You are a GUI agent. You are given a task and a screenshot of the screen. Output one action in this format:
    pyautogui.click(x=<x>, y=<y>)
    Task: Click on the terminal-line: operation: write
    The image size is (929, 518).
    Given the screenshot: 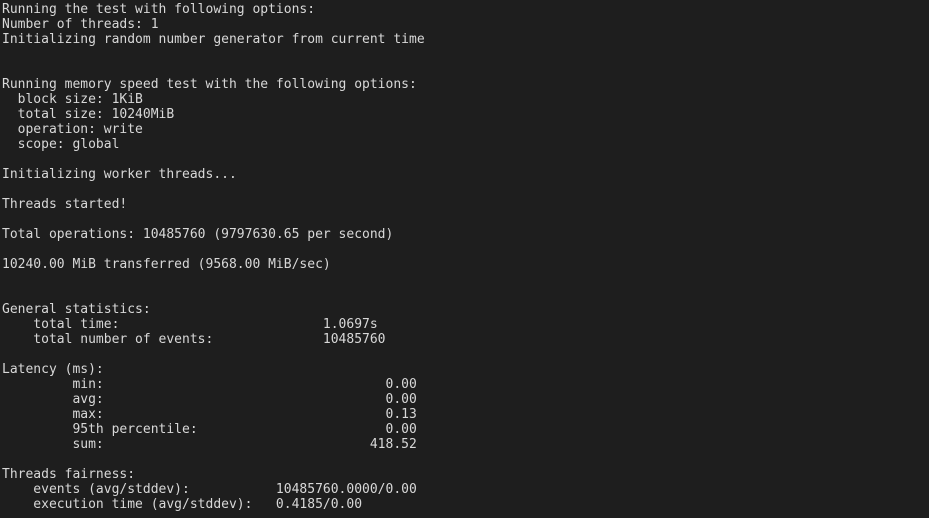 What is the action you would take?
    pyautogui.click(x=72, y=129)
    